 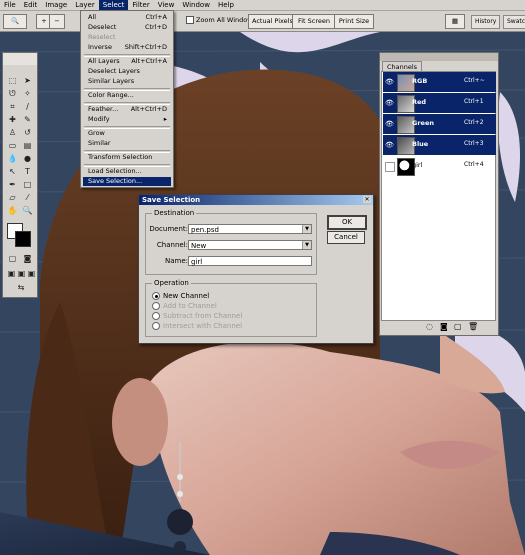 What do you see at coordinates (474, 164) in the screenshot?
I see `channel-shortcut: Ctrl+4` at bounding box center [474, 164].